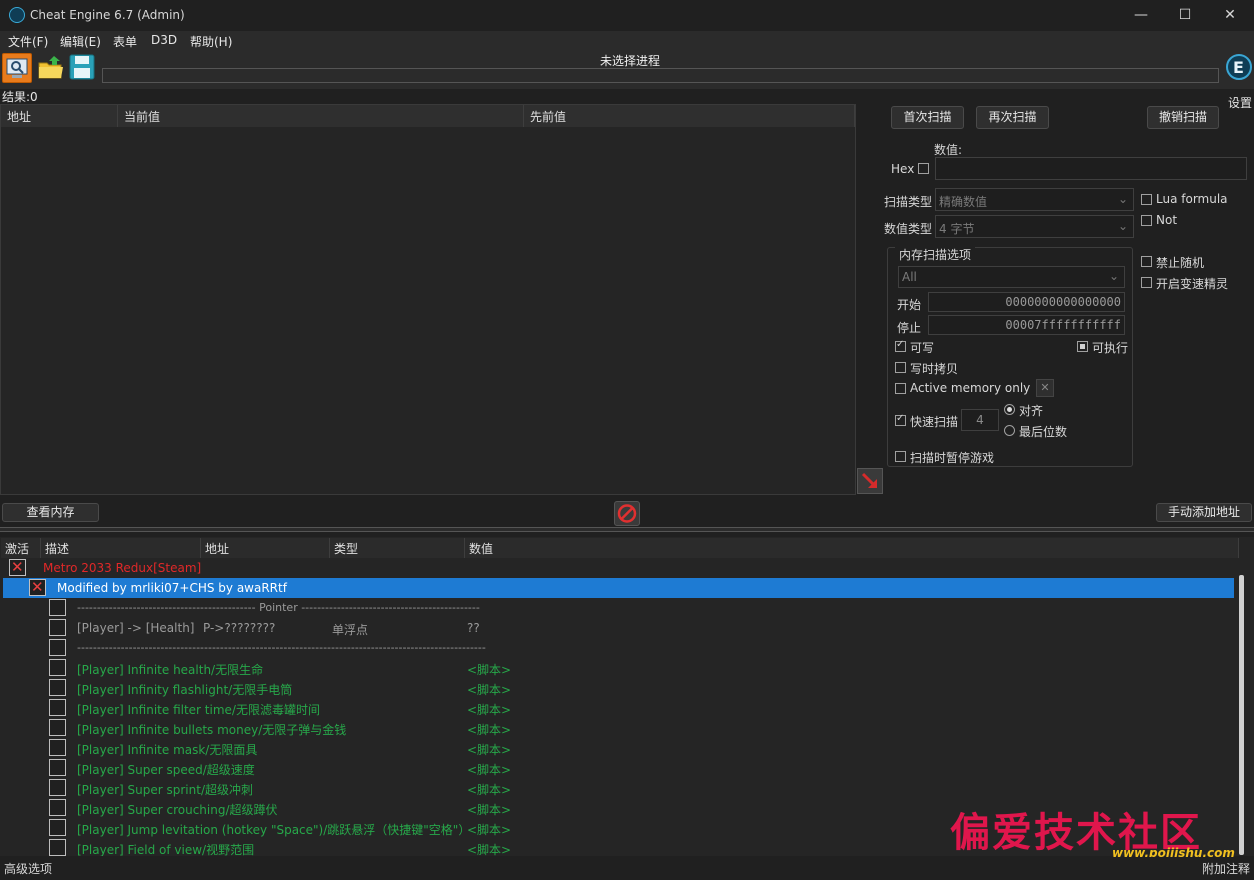 The width and height of the screenshot is (1254, 880). Describe the element at coordinates (629, 61) in the screenshot. I see `process-label: 未选择进程` at that location.